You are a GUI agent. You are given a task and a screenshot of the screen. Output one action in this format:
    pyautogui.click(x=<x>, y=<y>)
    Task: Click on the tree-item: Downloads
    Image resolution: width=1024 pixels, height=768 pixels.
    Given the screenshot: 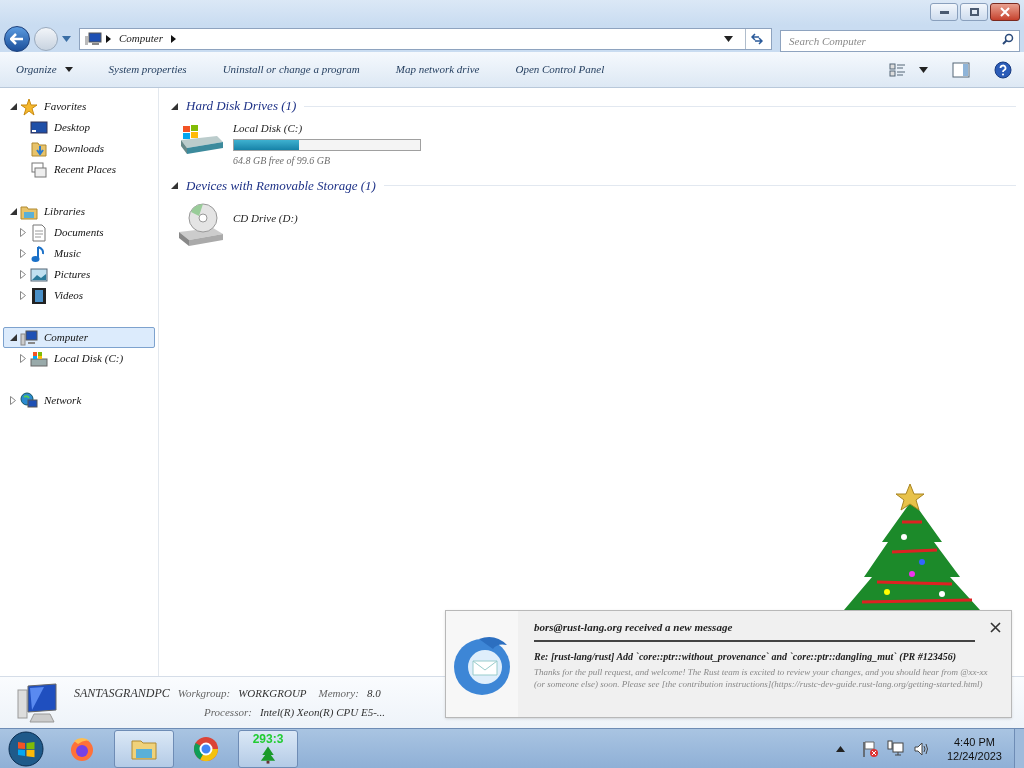 What is the action you would take?
    pyautogui.click(x=79, y=148)
    